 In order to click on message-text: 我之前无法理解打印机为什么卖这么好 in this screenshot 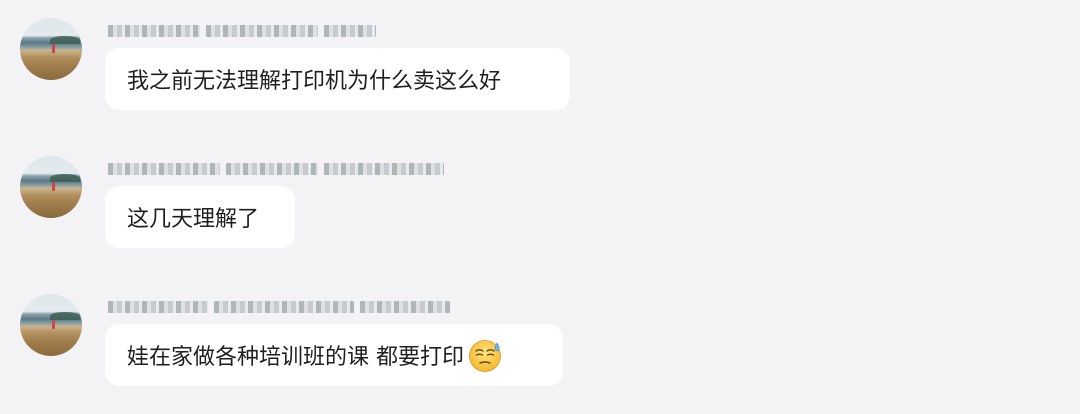, I will do `click(314, 81)`.